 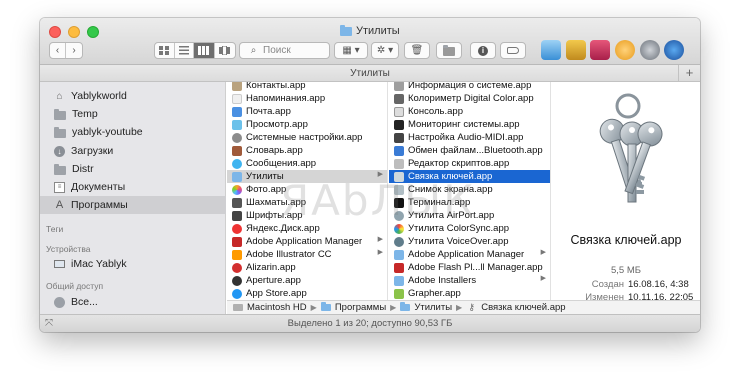 I want to click on tab-title: Утилиты, so click(x=370, y=73).